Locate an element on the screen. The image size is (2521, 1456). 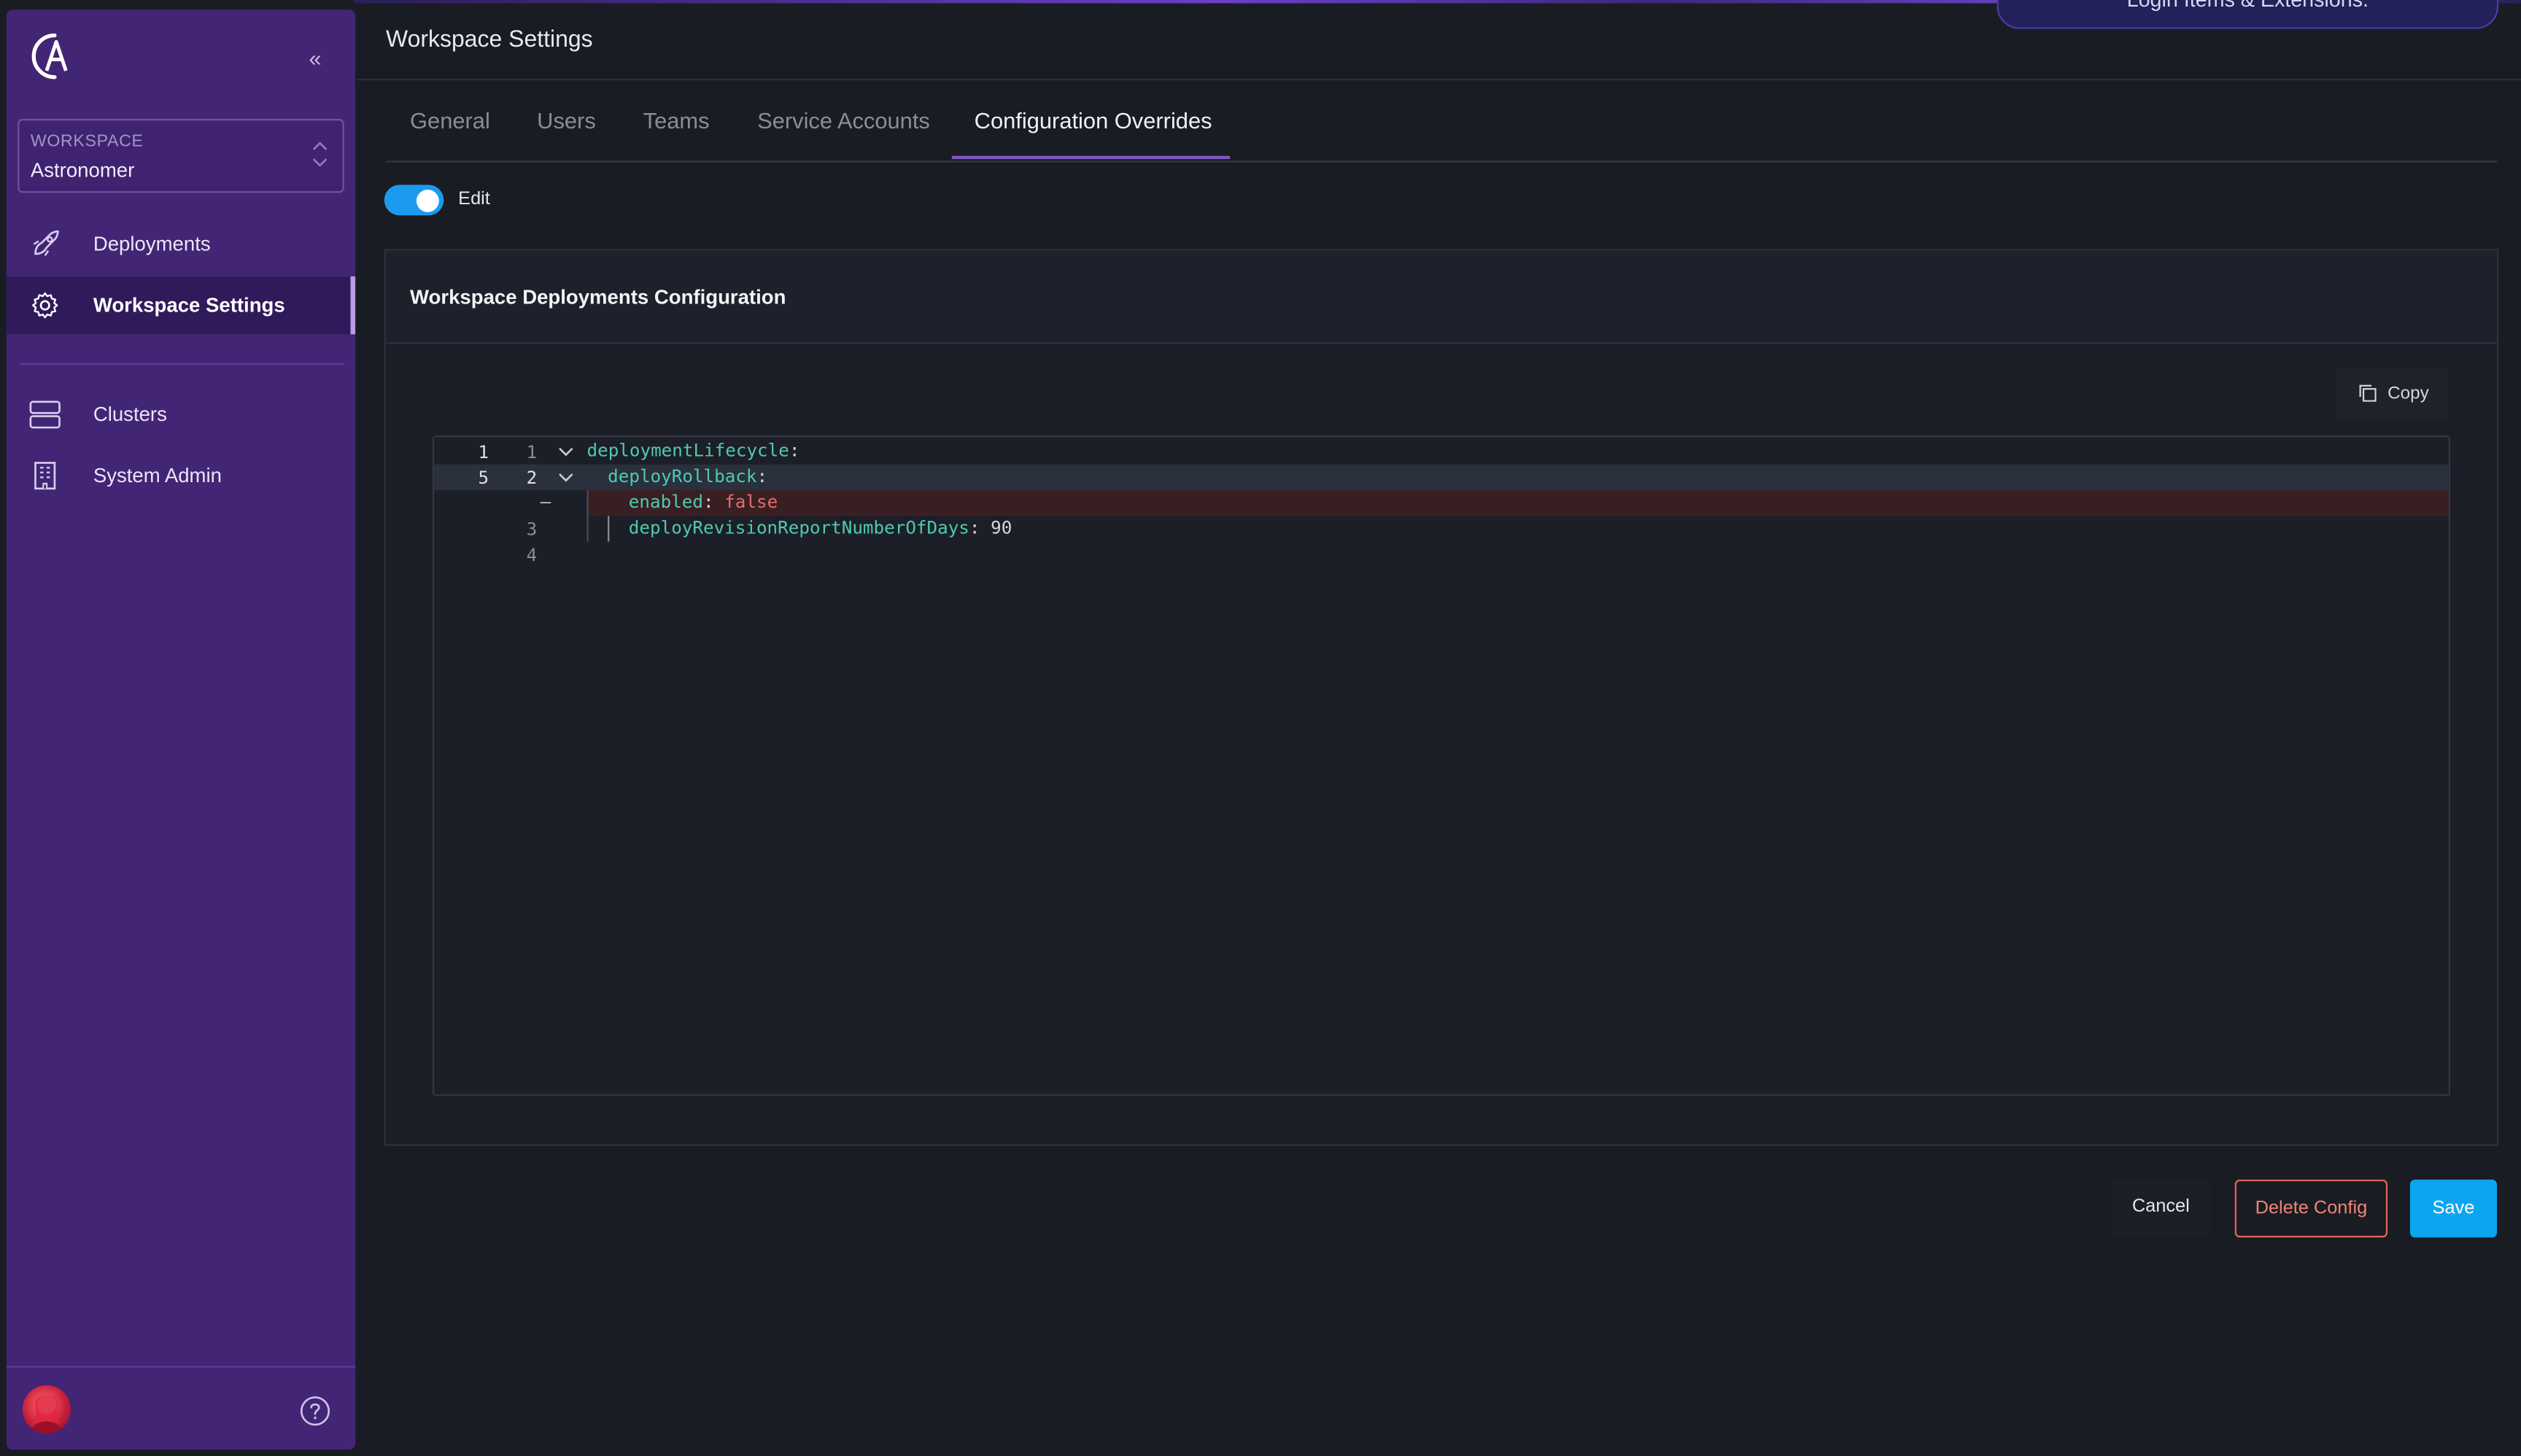
active-tab-indicator is located at coordinates (1091, 157).